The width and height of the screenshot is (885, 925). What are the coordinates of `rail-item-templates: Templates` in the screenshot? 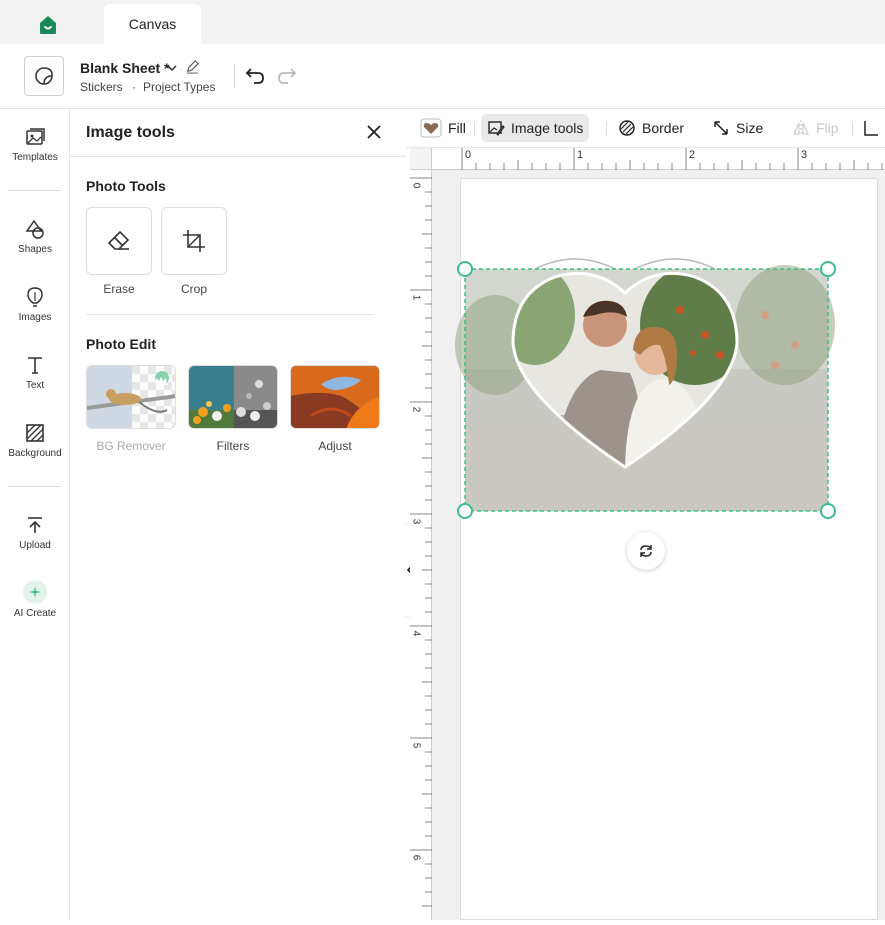 It's located at (35, 144).